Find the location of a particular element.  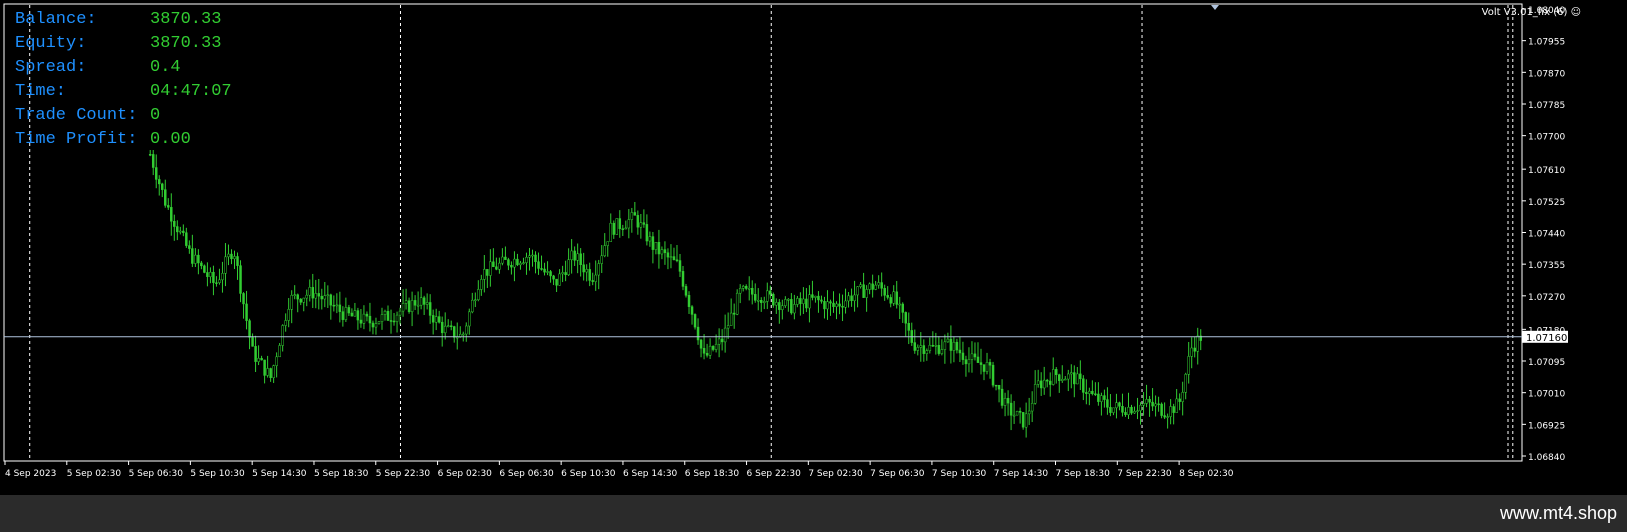

indicator-name: Volt V3.01_fix (6) is located at coordinates (1524, 12).